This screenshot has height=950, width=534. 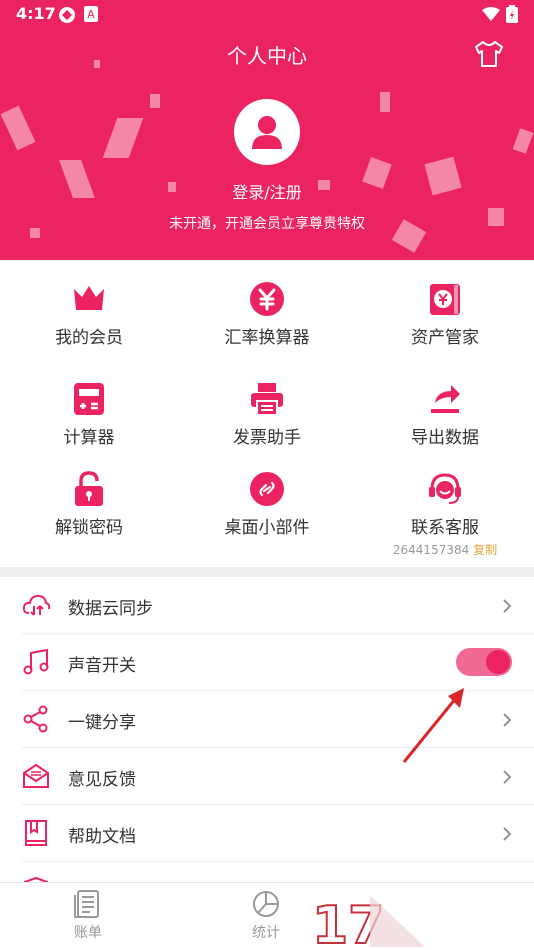 I want to click on user-icon, so click(x=267, y=132).